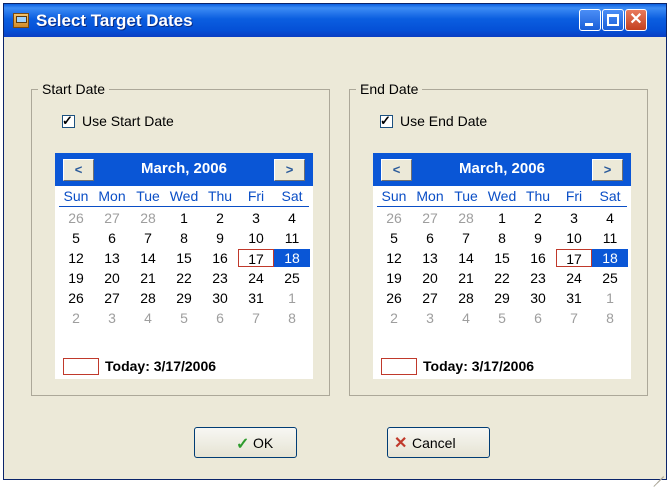 This screenshot has width=671, height=487. What do you see at coordinates (443, 121) in the screenshot?
I see `use-end-date-label: Use End Date` at bounding box center [443, 121].